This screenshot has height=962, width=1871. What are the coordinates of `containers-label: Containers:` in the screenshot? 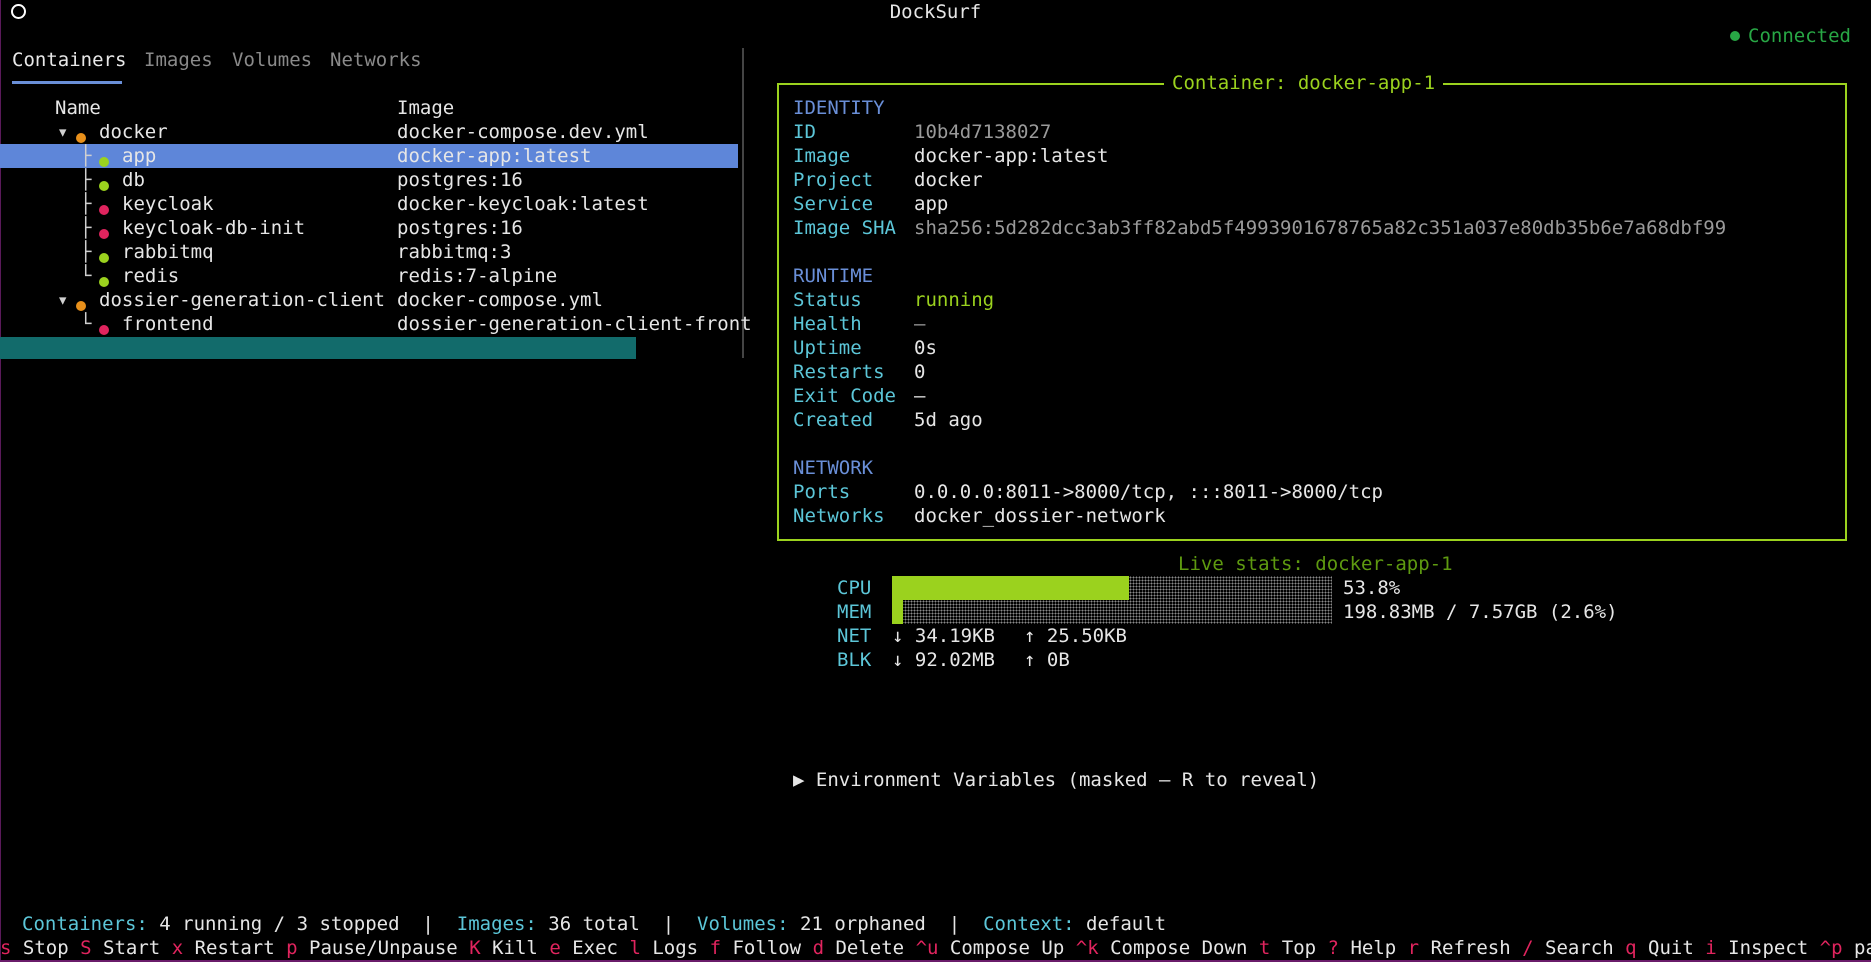 It's located at (85, 924).